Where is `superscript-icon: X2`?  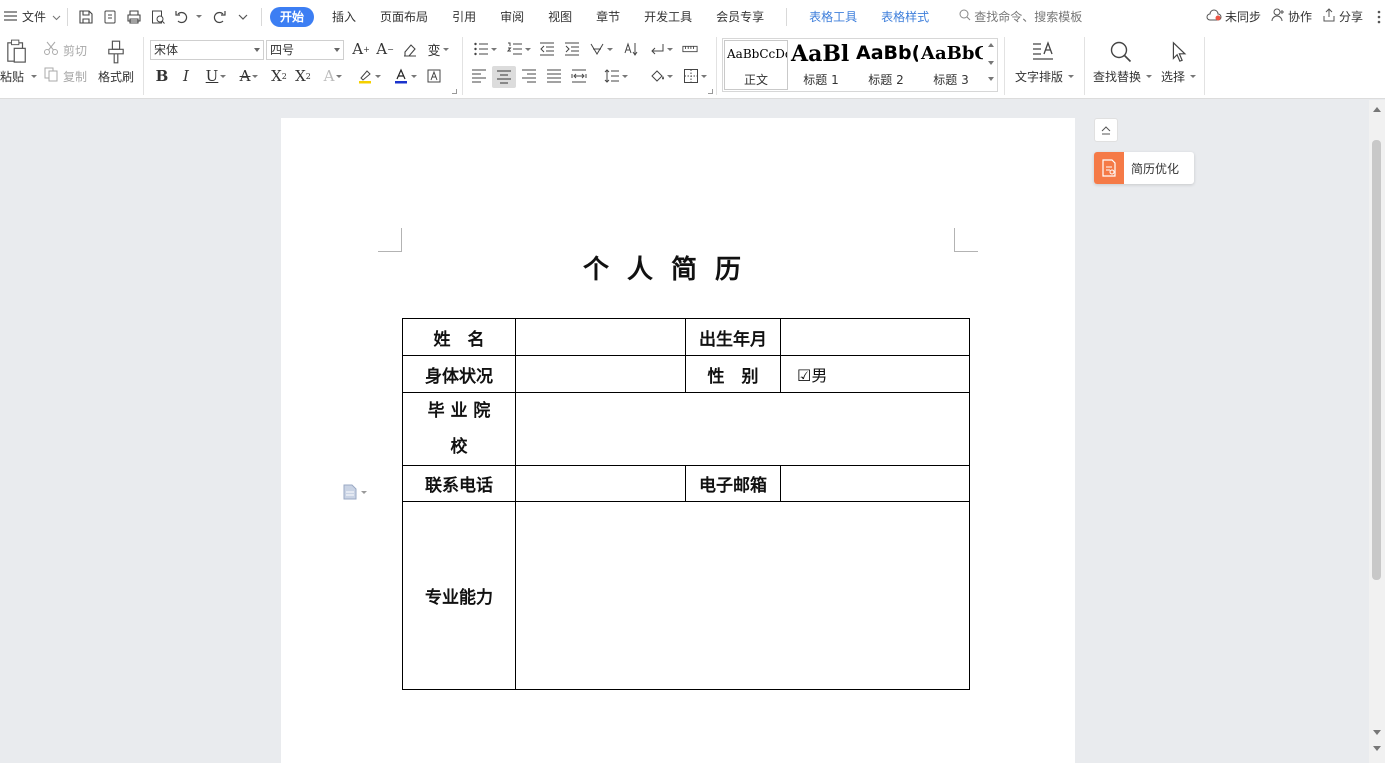 superscript-icon: X2 is located at coordinates (279, 76).